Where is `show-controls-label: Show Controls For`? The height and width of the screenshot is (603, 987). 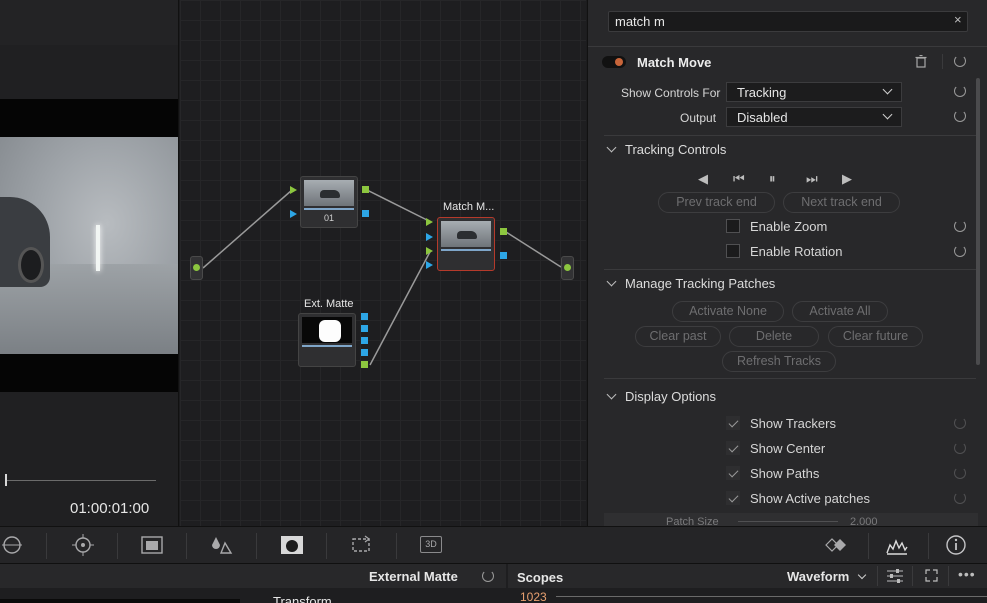 show-controls-label: Show Controls For is located at coordinates (671, 93).